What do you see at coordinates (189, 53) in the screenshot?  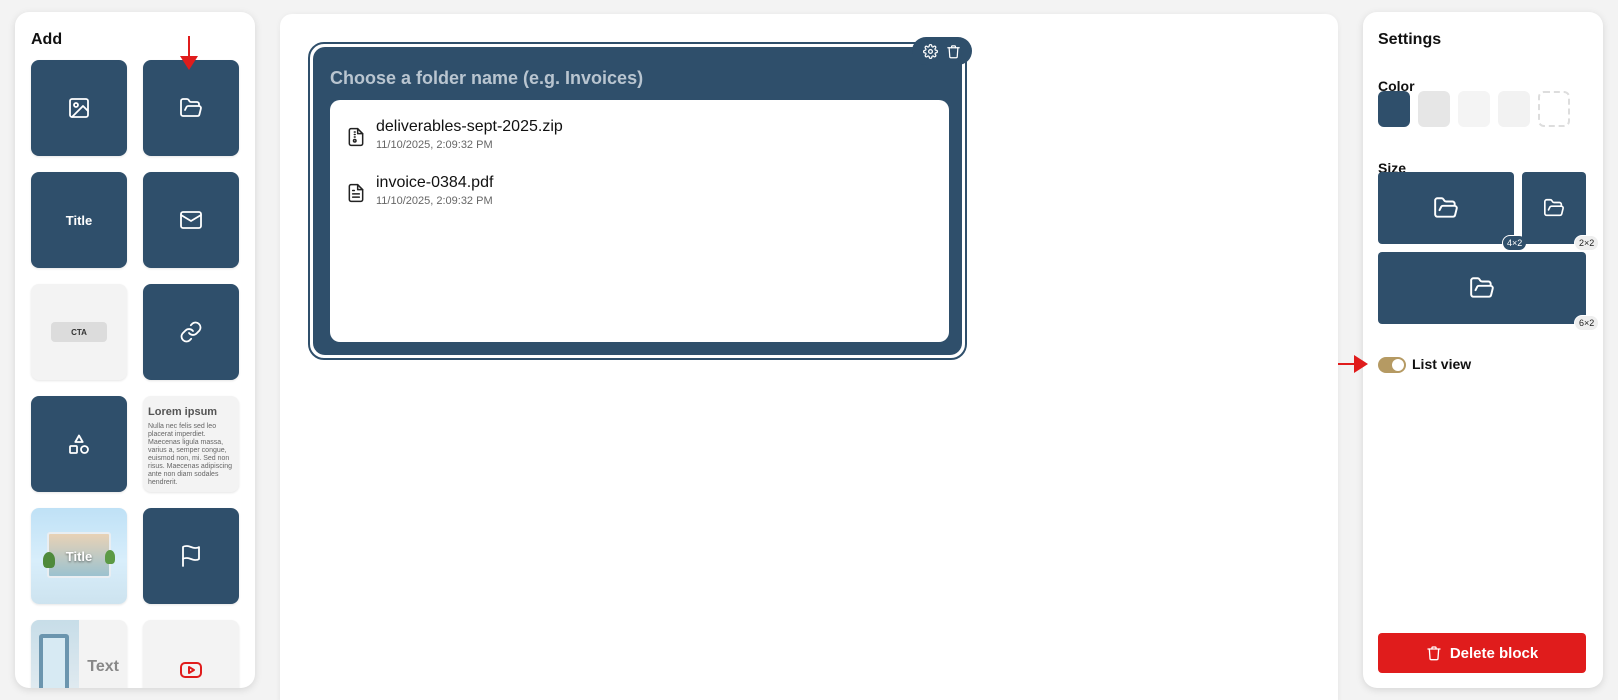 I see `pointer-arrow-down` at bounding box center [189, 53].